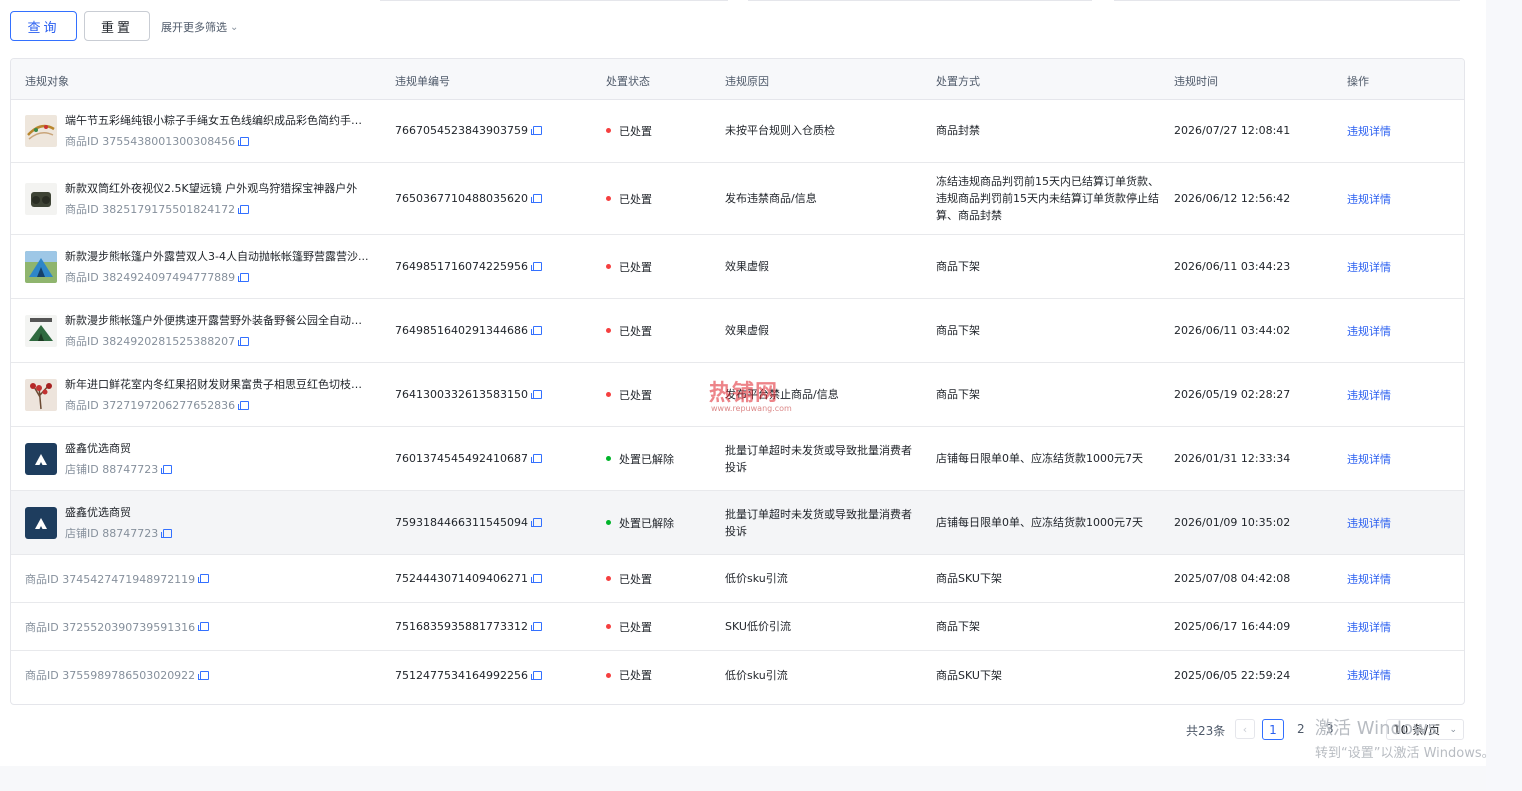 Image resolution: width=1522 pixels, height=791 pixels. I want to click on object-id: 店铺ID 88747723, so click(119, 533).